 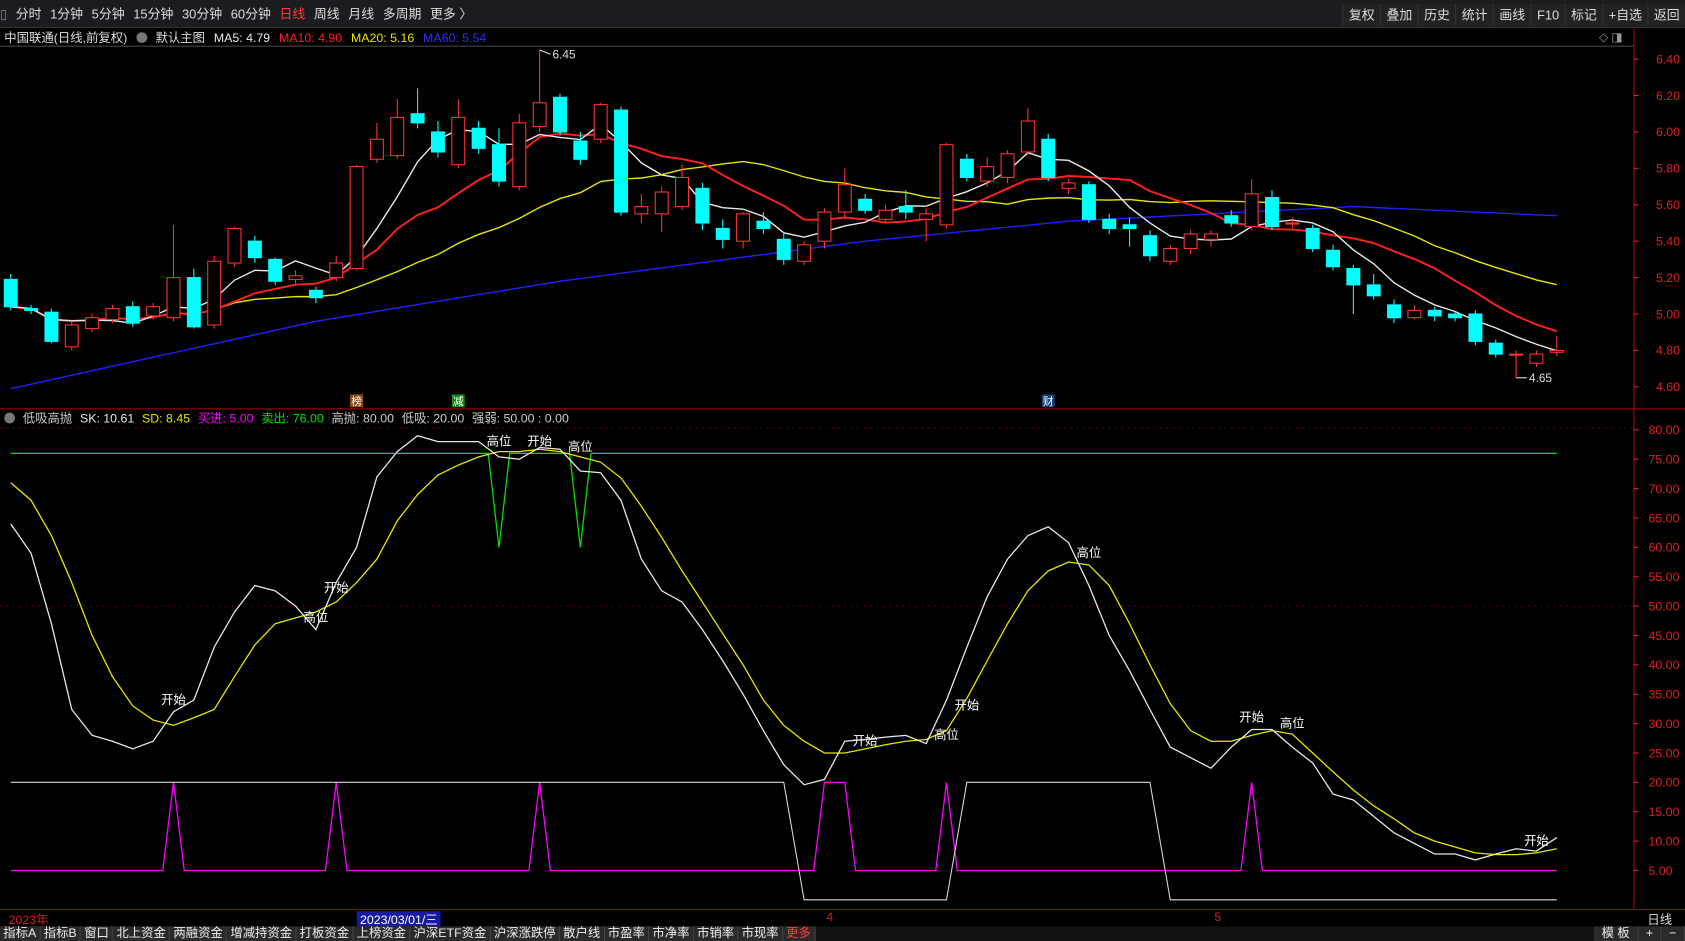 I want to click on indicator-tab: 指标A, so click(x=20, y=933).